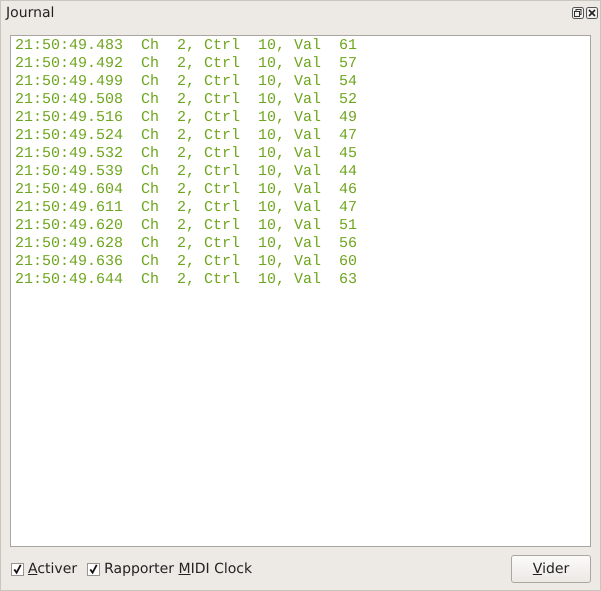 This screenshot has height=591, width=601. Describe the element at coordinates (186, 100) in the screenshot. I see `log-line: 21:50:49.508 Ch 2, Ctrl 10, Val 52` at that location.